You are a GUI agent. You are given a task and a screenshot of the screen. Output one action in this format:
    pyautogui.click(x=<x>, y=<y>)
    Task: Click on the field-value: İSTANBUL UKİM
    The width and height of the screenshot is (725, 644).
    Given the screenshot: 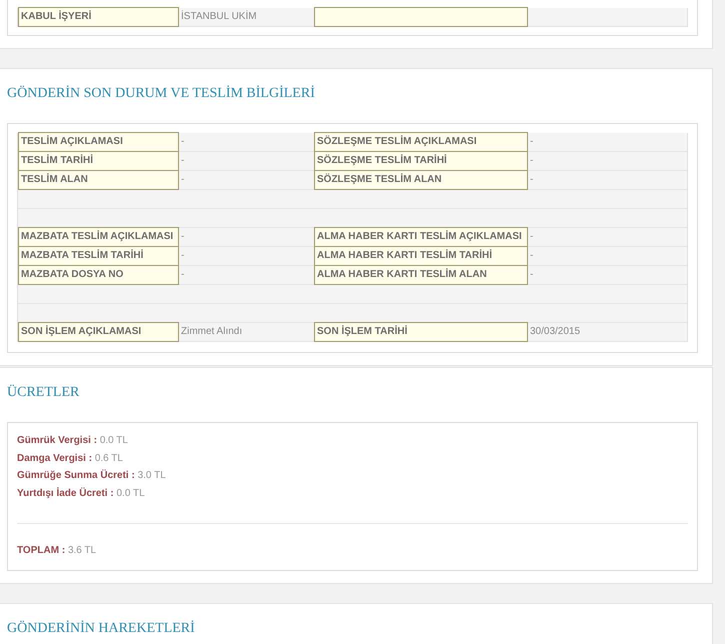 What is the action you would take?
    pyautogui.click(x=246, y=17)
    